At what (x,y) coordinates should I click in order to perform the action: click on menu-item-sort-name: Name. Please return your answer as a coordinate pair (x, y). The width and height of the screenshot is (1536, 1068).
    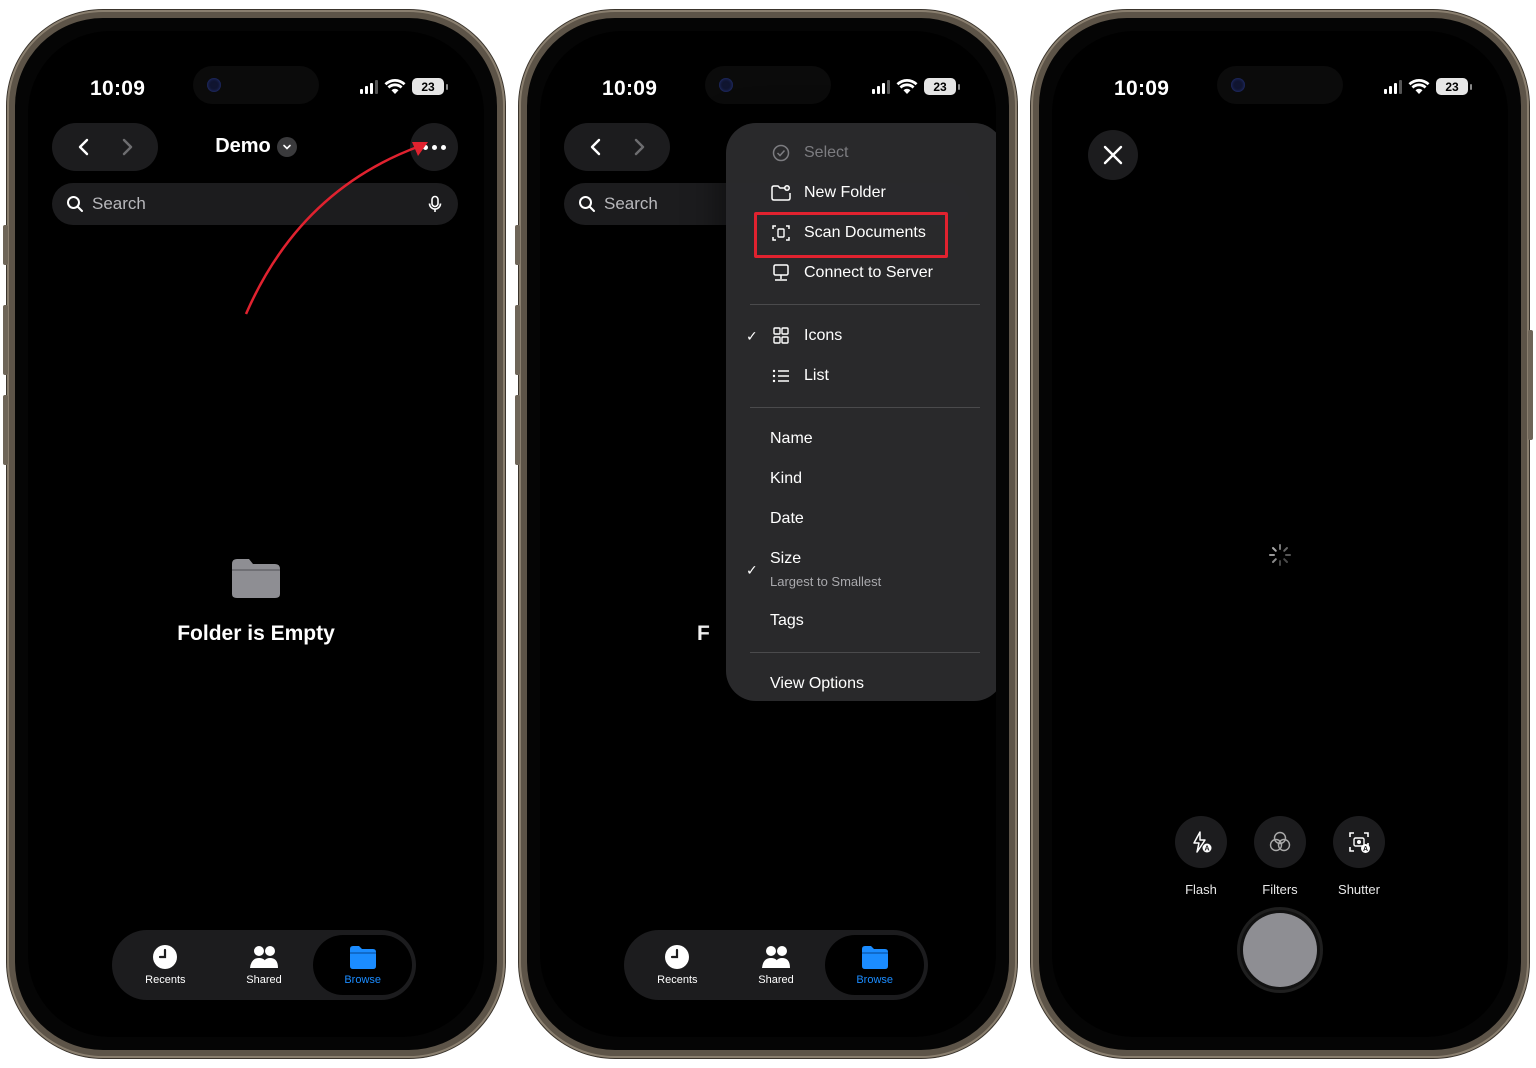
    Looking at the image, I should click on (861, 439).